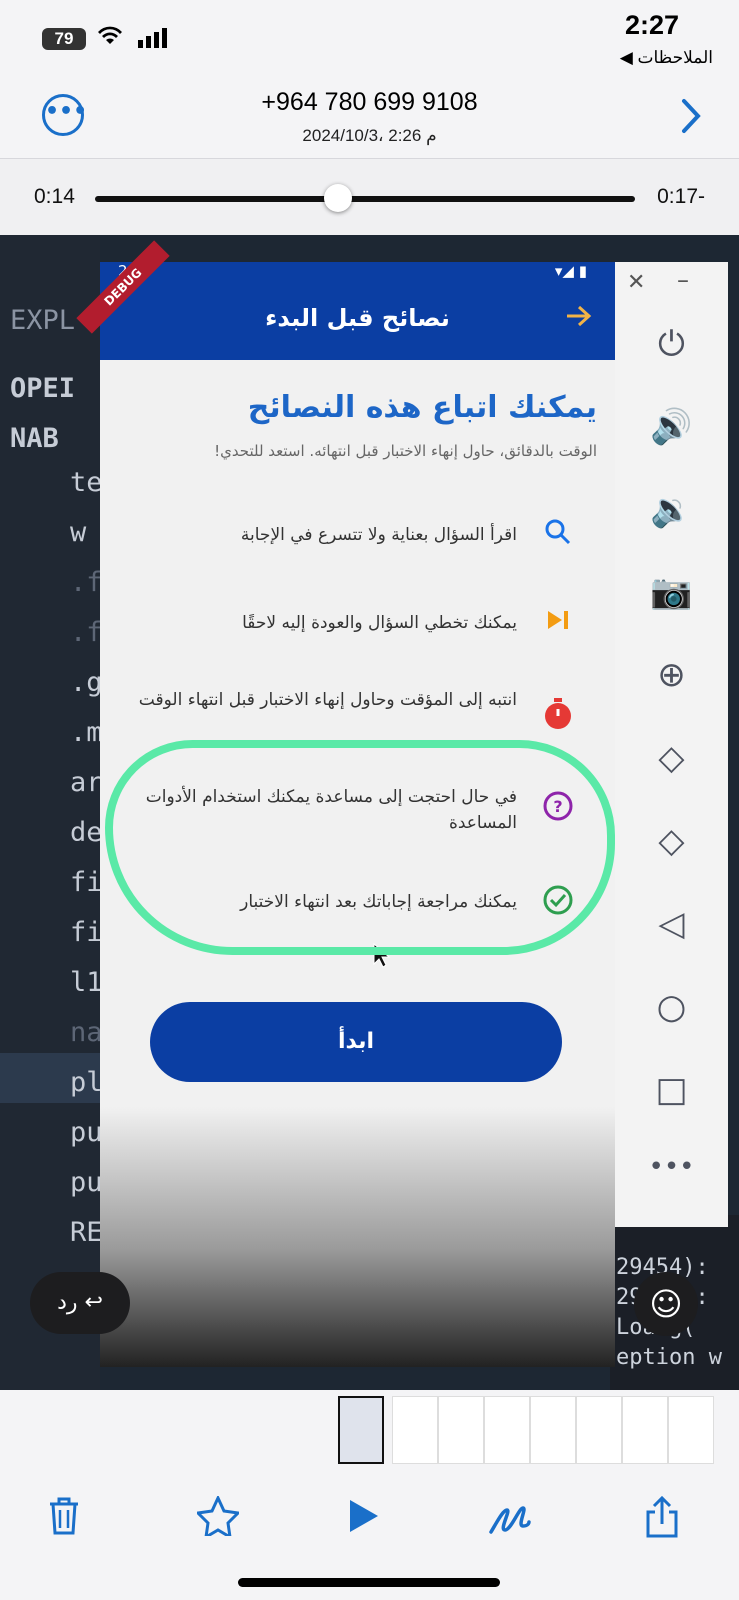  Describe the element at coordinates (669, 1357) in the screenshot. I see `code-line: eption w` at that location.